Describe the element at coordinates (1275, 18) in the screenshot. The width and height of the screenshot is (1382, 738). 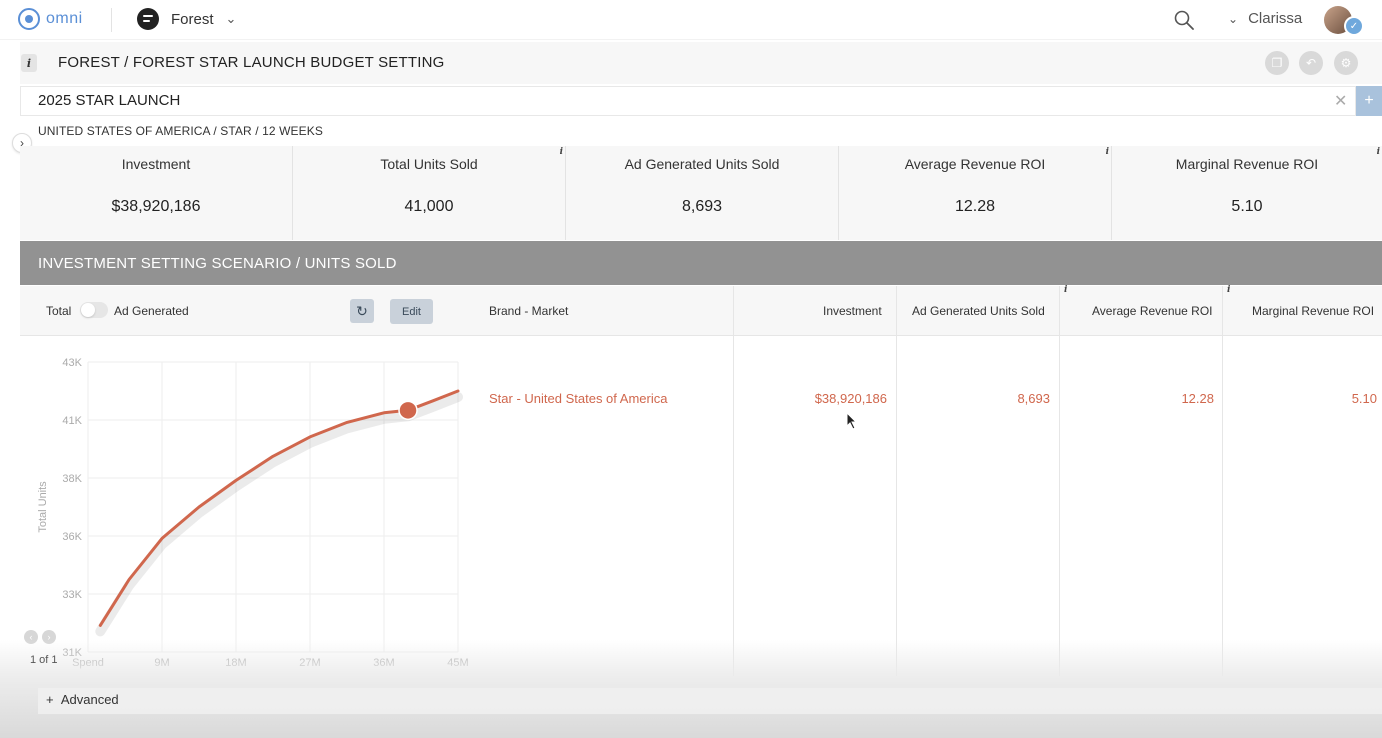
I see `user-name: Clarissa` at that location.